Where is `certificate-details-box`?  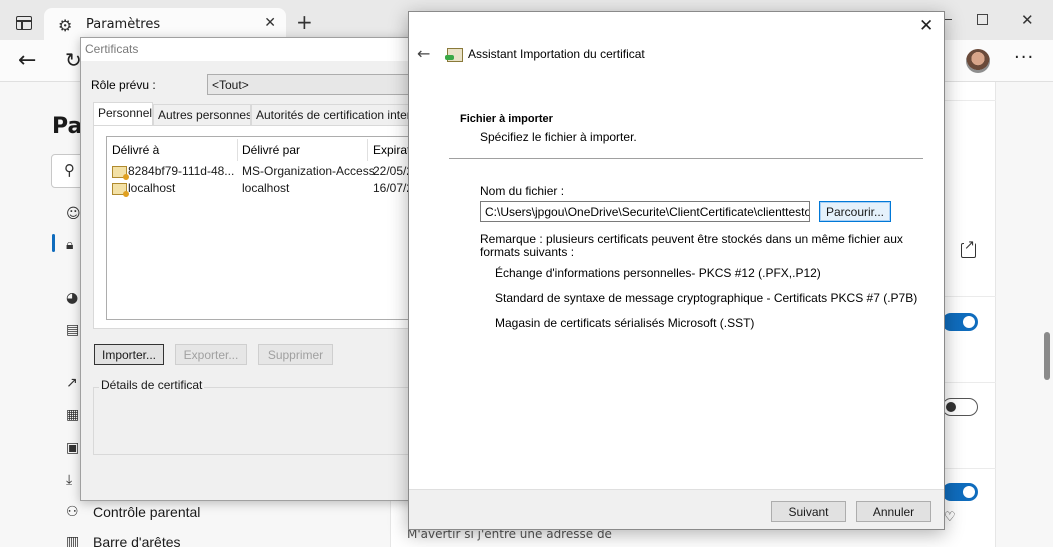
certificate-details-box is located at coordinates (258, 421).